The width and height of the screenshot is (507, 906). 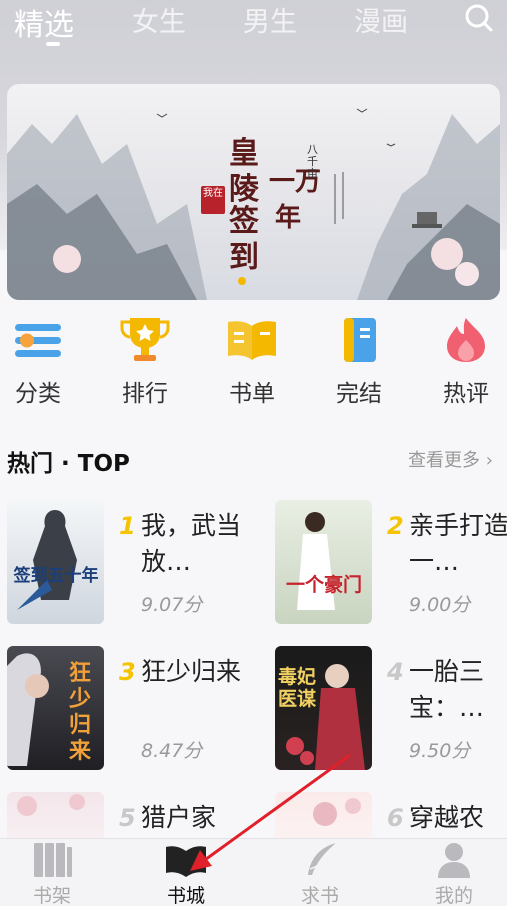 I want to click on category-label: 排行, so click(x=145, y=394).